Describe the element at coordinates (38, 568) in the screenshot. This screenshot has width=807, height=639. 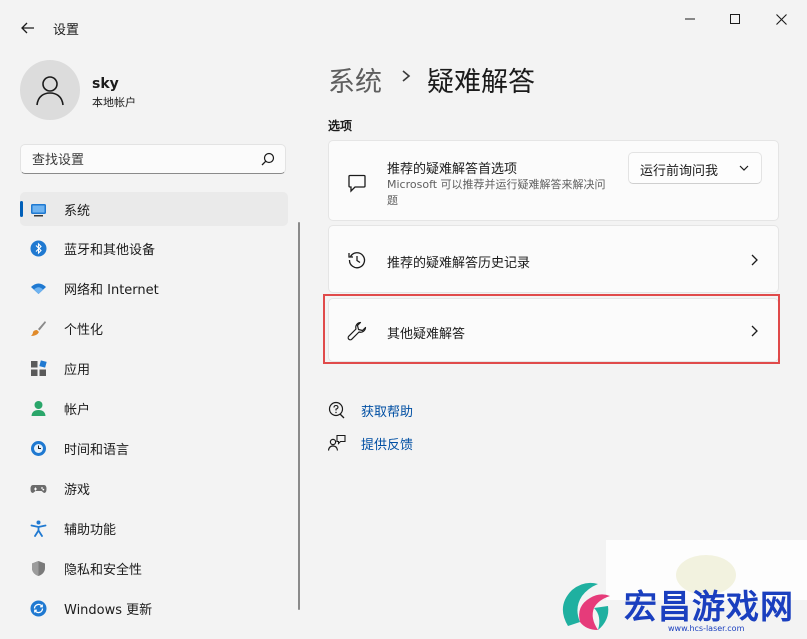
I see `shield-icon` at that location.